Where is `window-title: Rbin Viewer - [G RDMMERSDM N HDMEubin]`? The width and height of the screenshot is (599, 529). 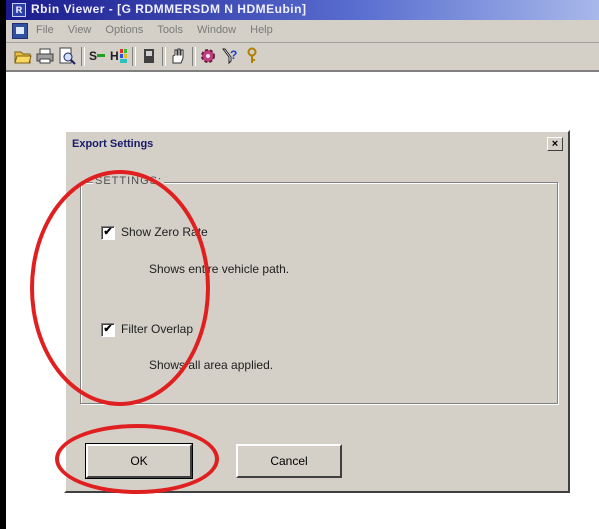 window-title: Rbin Viewer - [G RDMMERSDM N HDMEubin] is located at coordinates (169, 9).